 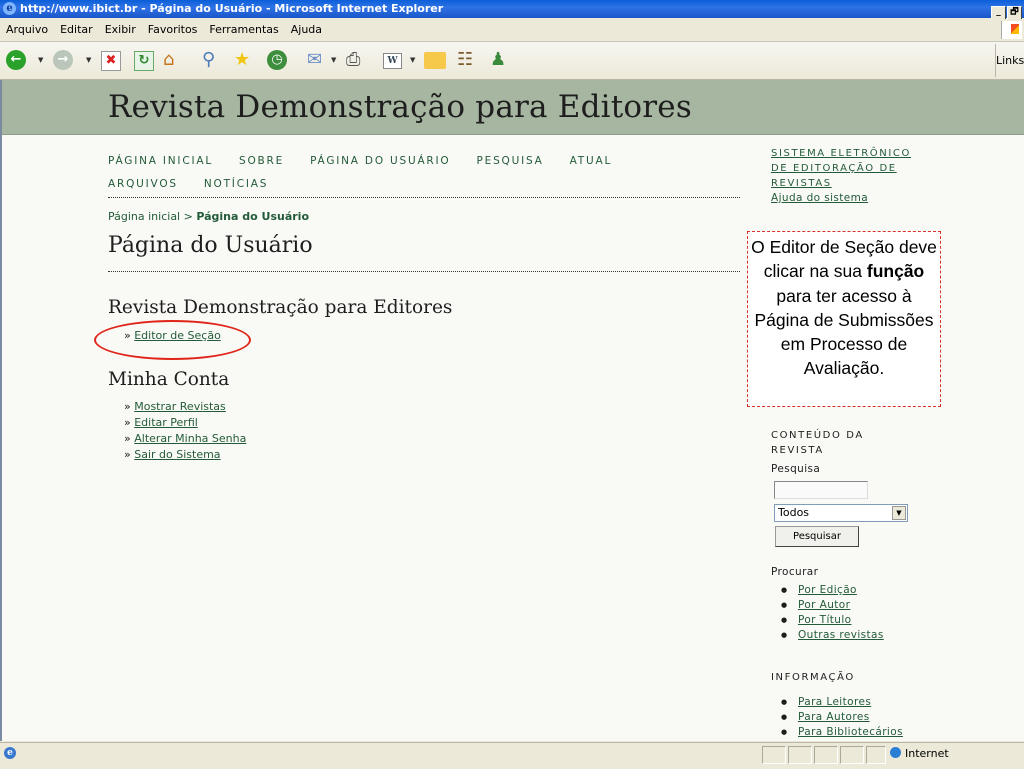 What do you see at coordinates (412, 60) in the screenshot?
I see `edit-dropdown-icon: ▼` at bounding box center [412, 60].